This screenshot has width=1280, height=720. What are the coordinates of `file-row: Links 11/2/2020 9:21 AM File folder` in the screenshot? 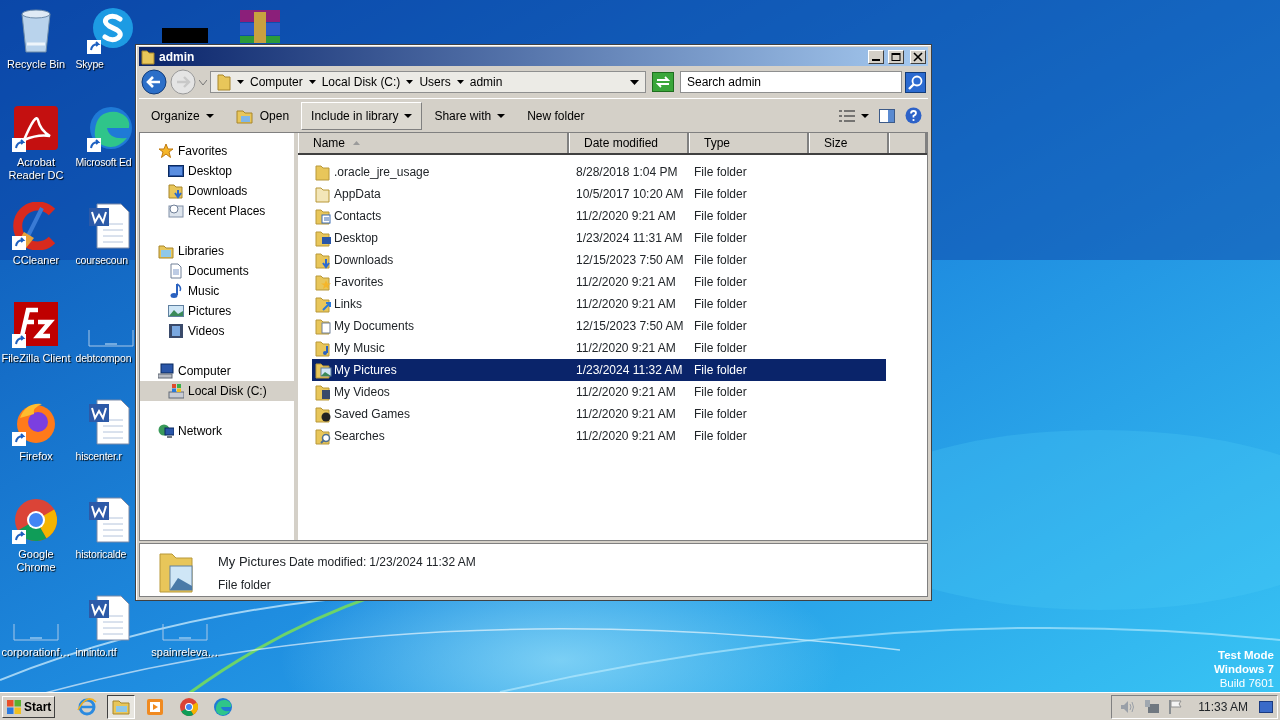 It's located at (599, 304).